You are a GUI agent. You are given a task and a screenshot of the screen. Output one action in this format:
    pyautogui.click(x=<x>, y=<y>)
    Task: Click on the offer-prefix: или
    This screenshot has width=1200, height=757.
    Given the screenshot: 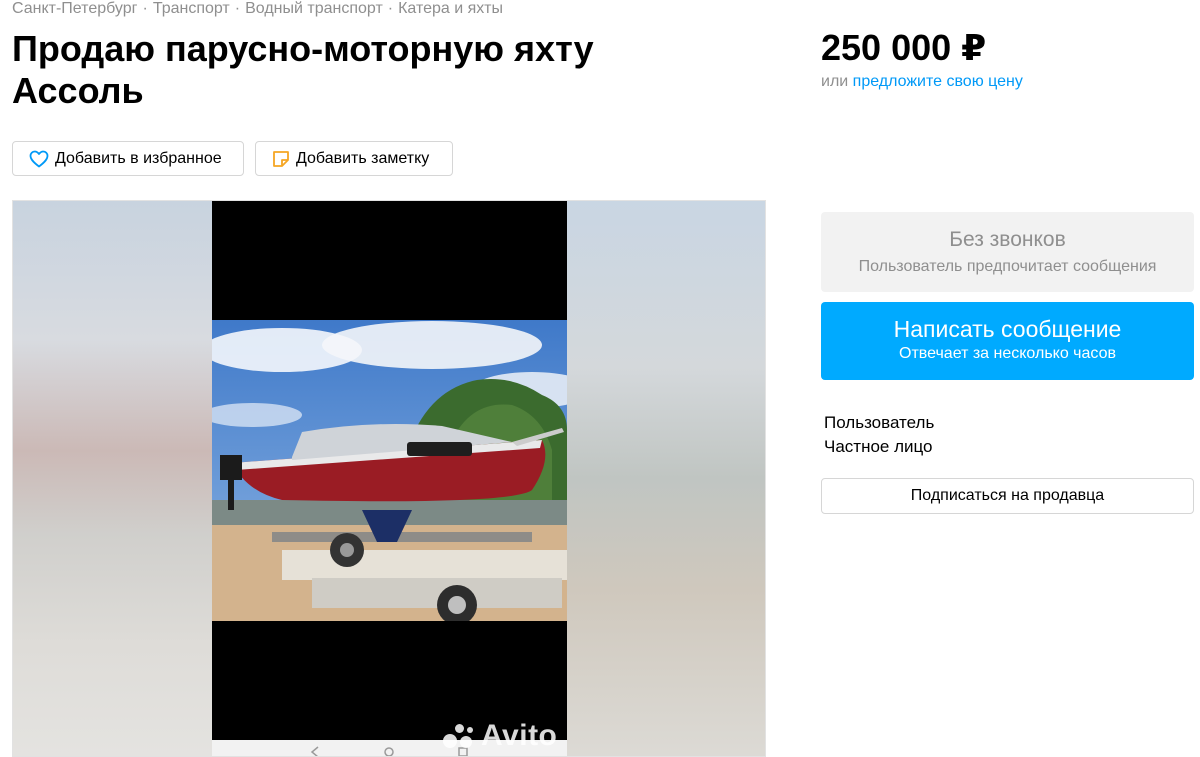 What is the action you would take?
    pyautogui.click(x=835, y=81)
    